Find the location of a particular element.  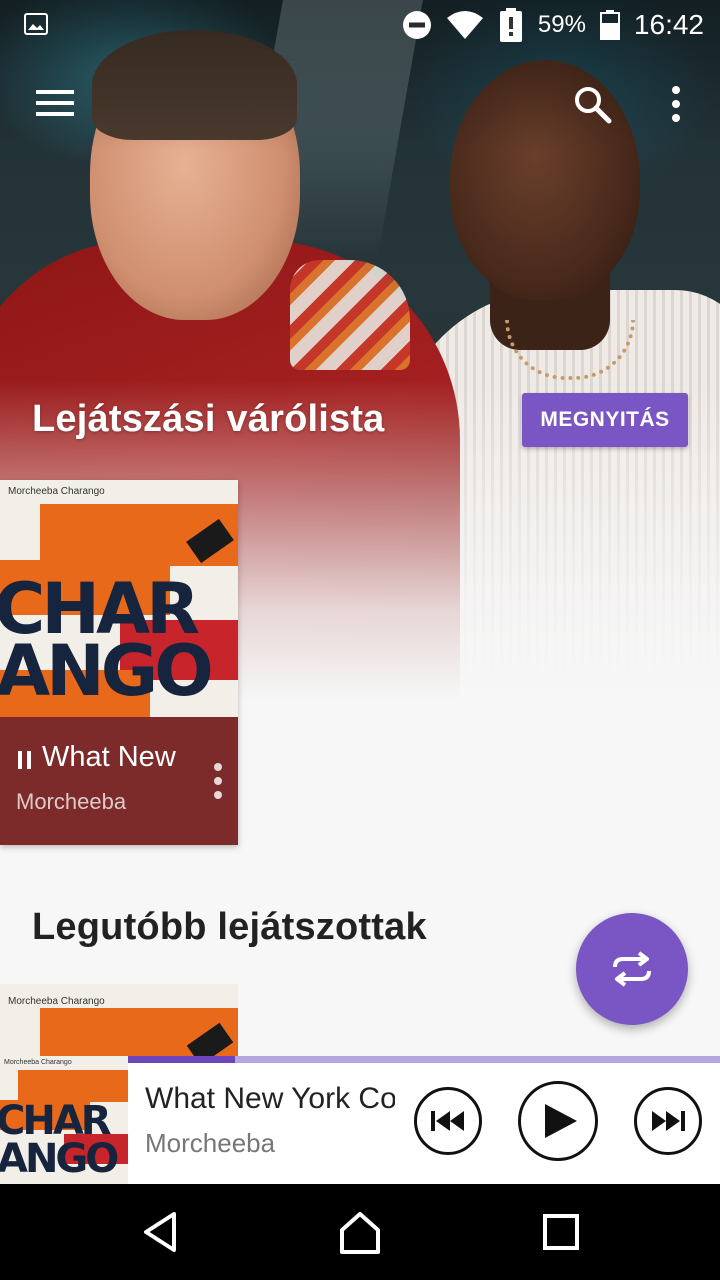

home-icon is located at coordinates (360, 1232).